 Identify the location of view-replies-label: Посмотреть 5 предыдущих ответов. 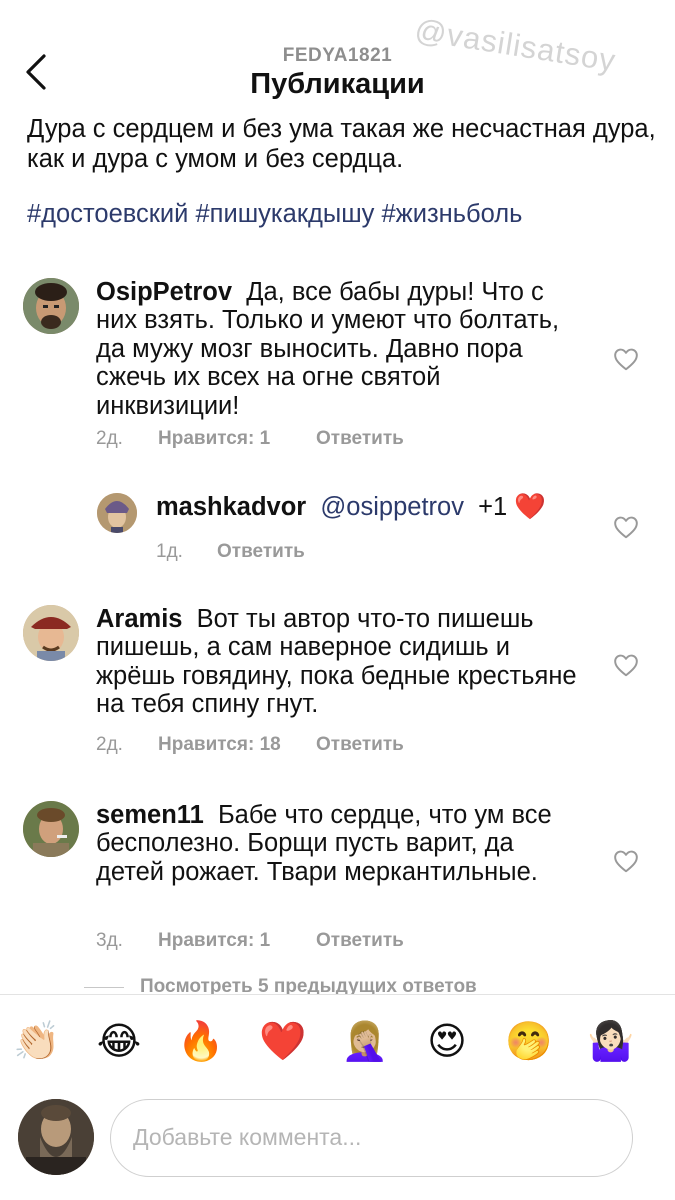
(308, 986).